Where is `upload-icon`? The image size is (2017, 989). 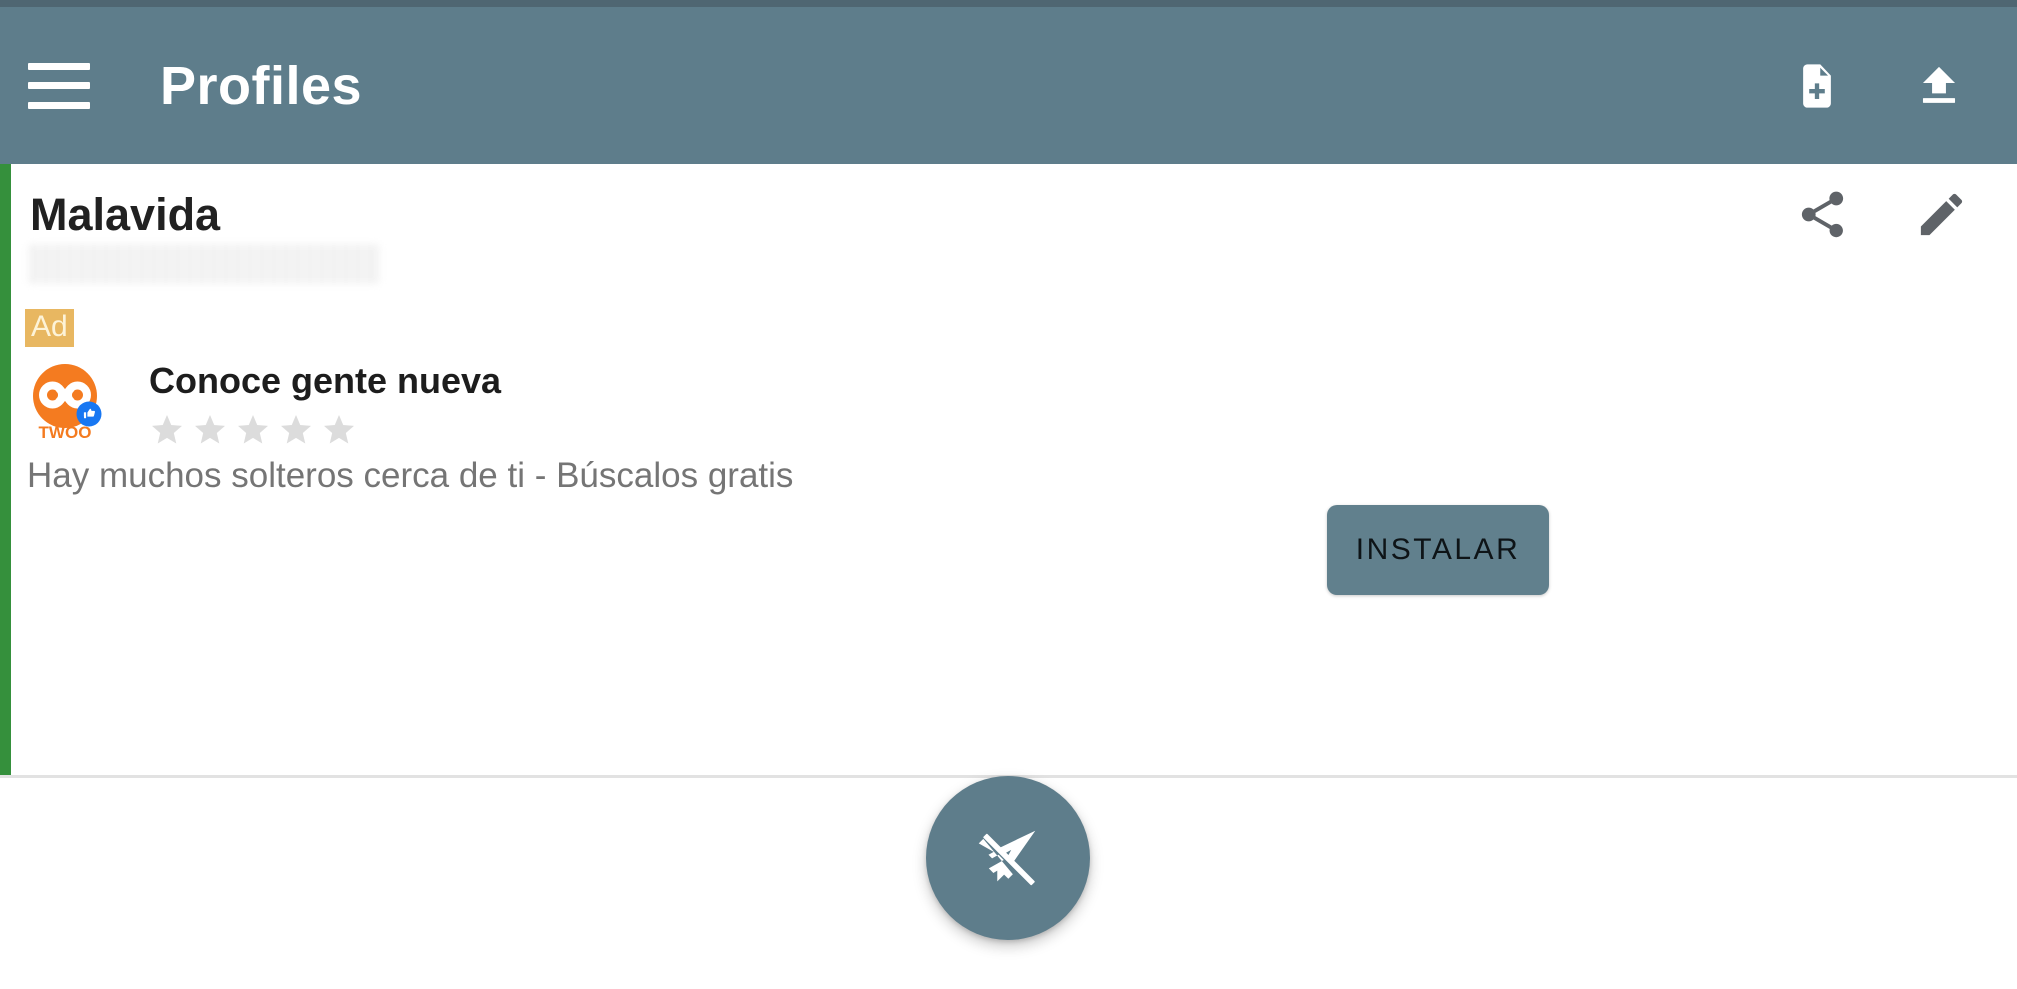 upload-icon is located at coordinates (1939, 86).